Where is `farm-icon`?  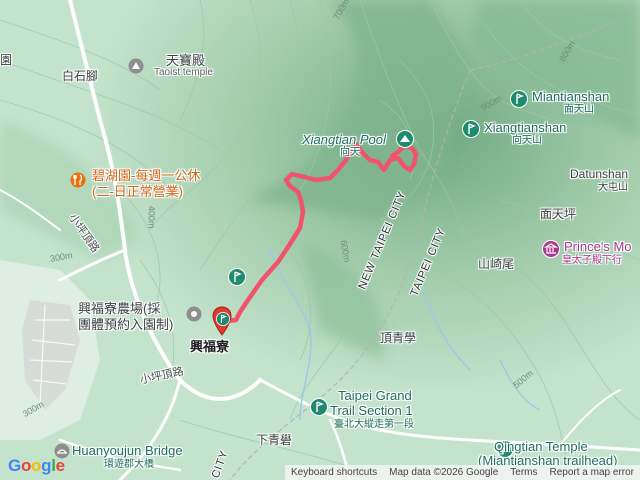
farm-icon is located at coordinates (194, 316).